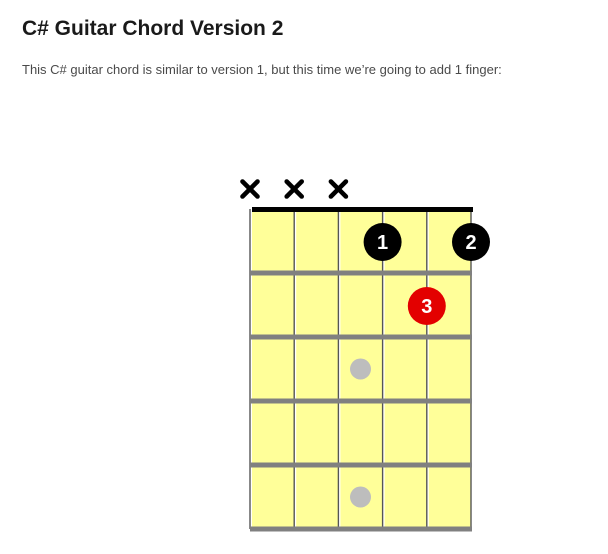 The width and height of the screenshot is (608, 554). I want to click on finger-dot: 3, so click(426, 306).